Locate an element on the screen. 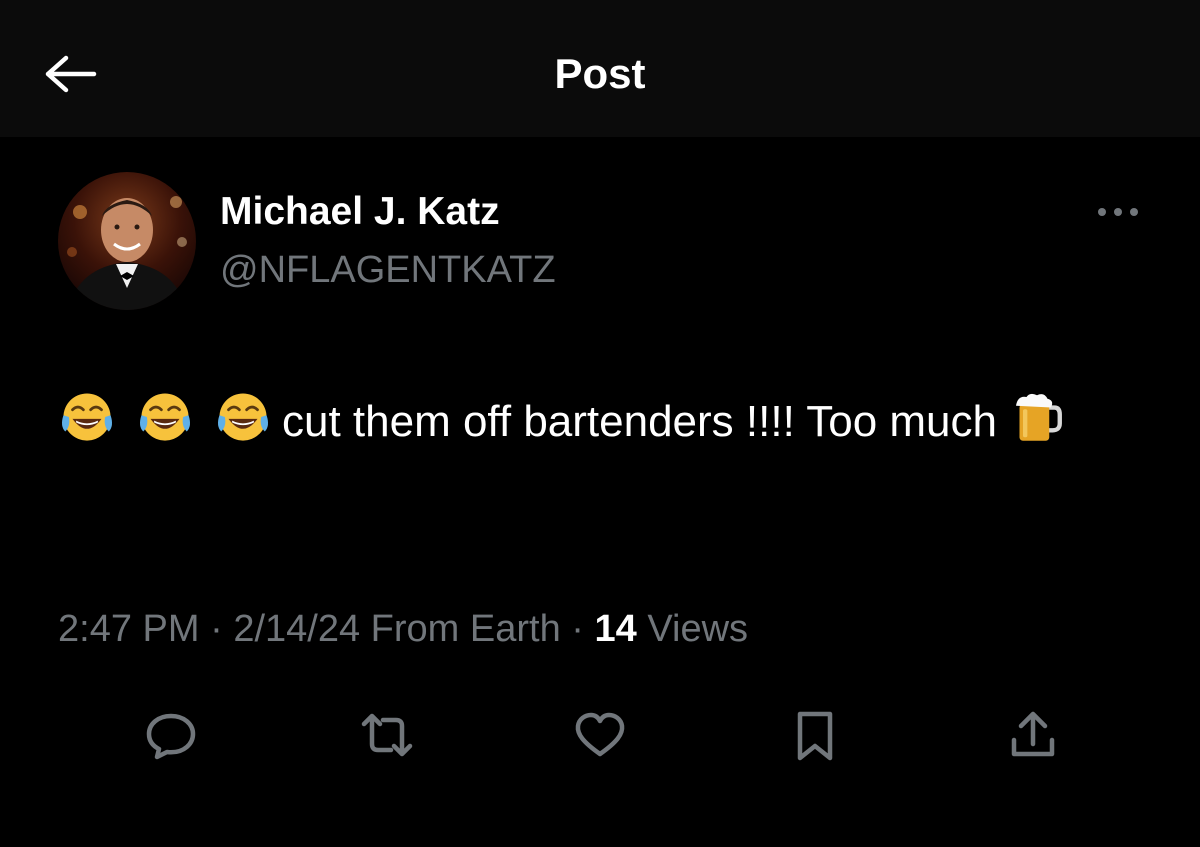  speech-bubble-icon is located at coordinates (171, 736).